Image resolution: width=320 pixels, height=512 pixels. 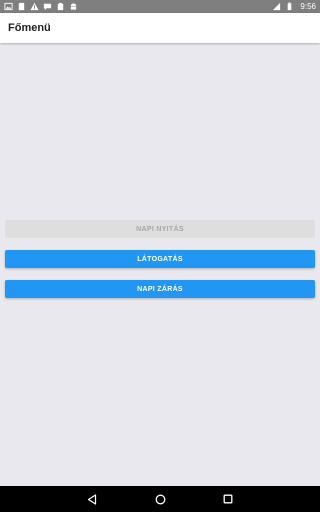 I want to click on recents-button, so click(x=228, y=499).